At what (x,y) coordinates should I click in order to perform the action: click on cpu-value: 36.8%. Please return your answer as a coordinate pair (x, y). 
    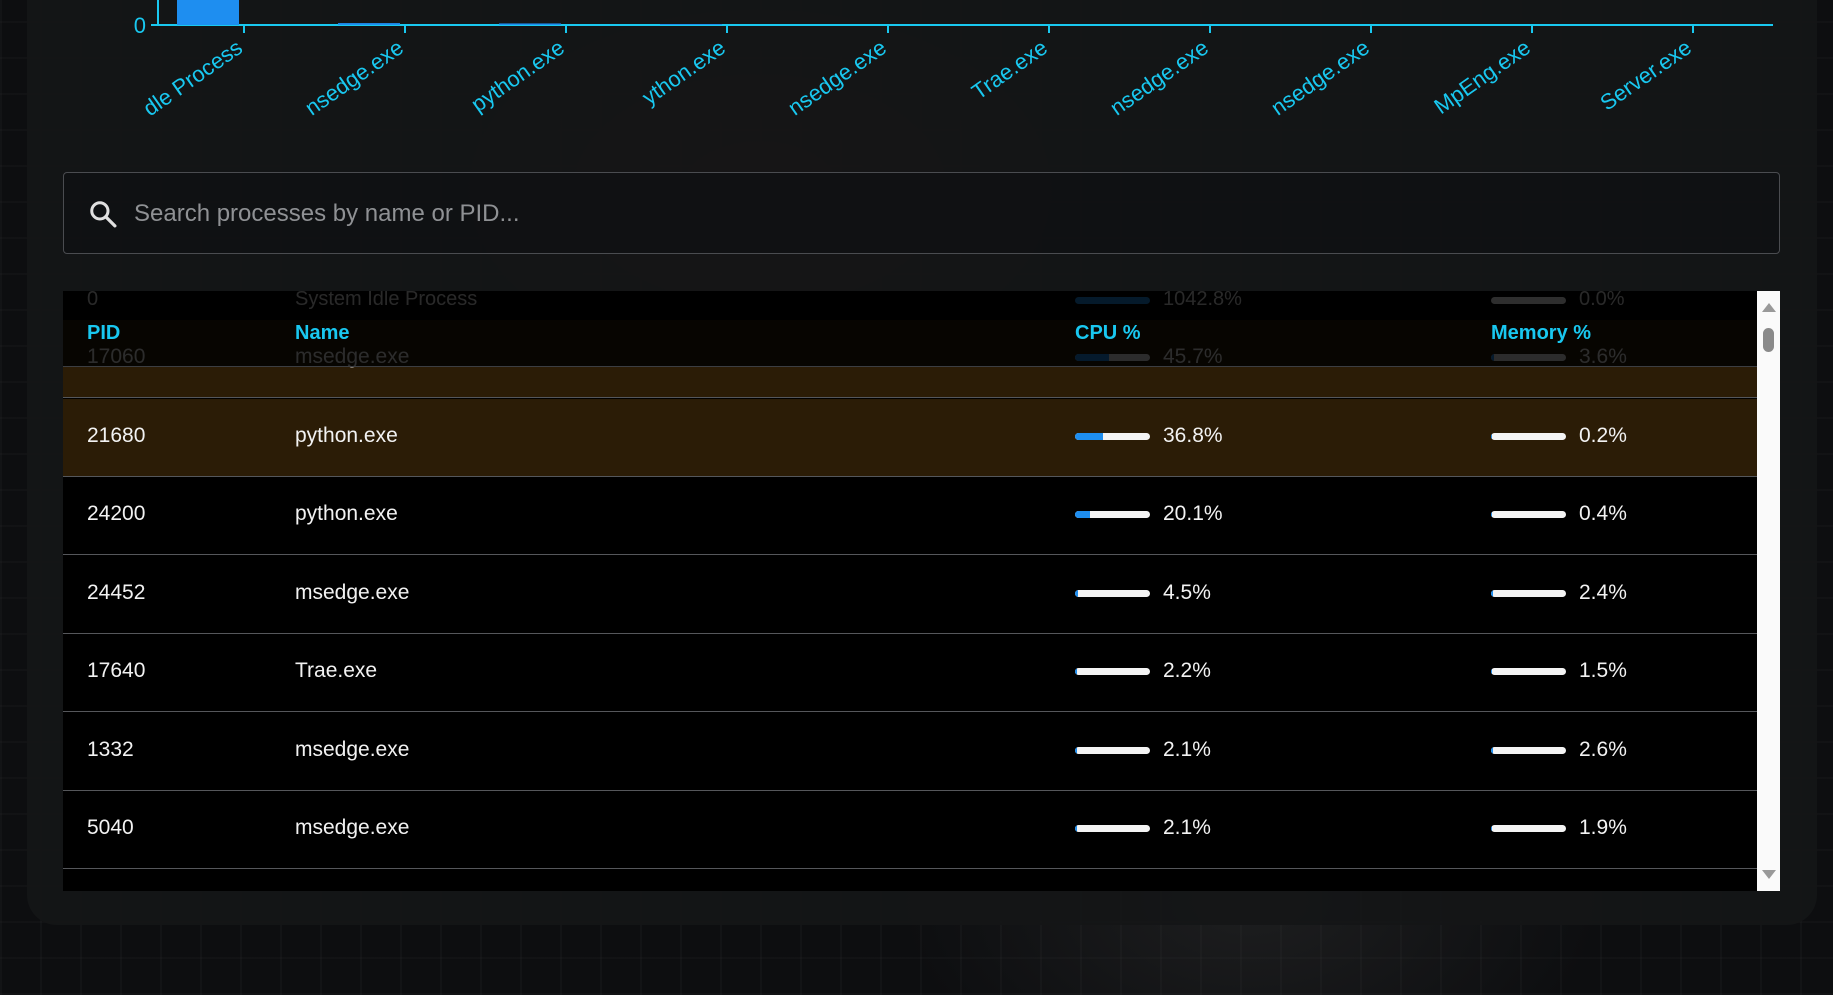
    Looking at the image, I should click on (1193, 435).